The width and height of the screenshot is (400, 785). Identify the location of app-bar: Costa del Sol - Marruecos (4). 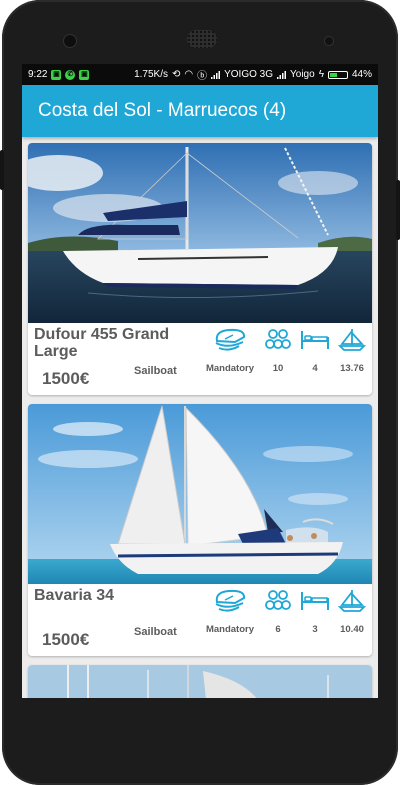
(200, 111).